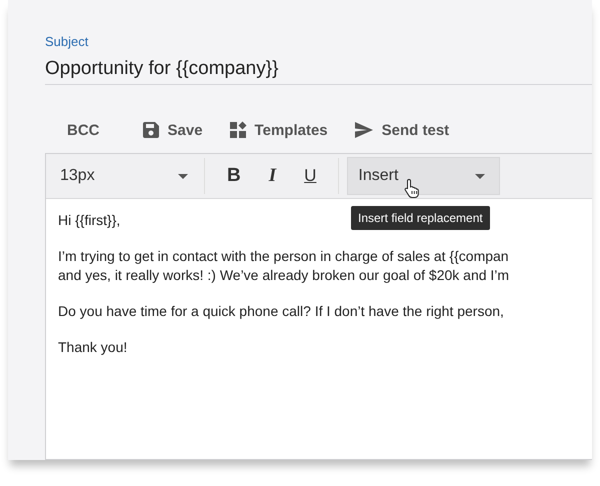 Image resolution: width=600 pixels, height=486 pixels. Describe the element at coordinates (161, 69) in the screenshot. I see `subject-field: Opportunity for {{company}}` at that location.